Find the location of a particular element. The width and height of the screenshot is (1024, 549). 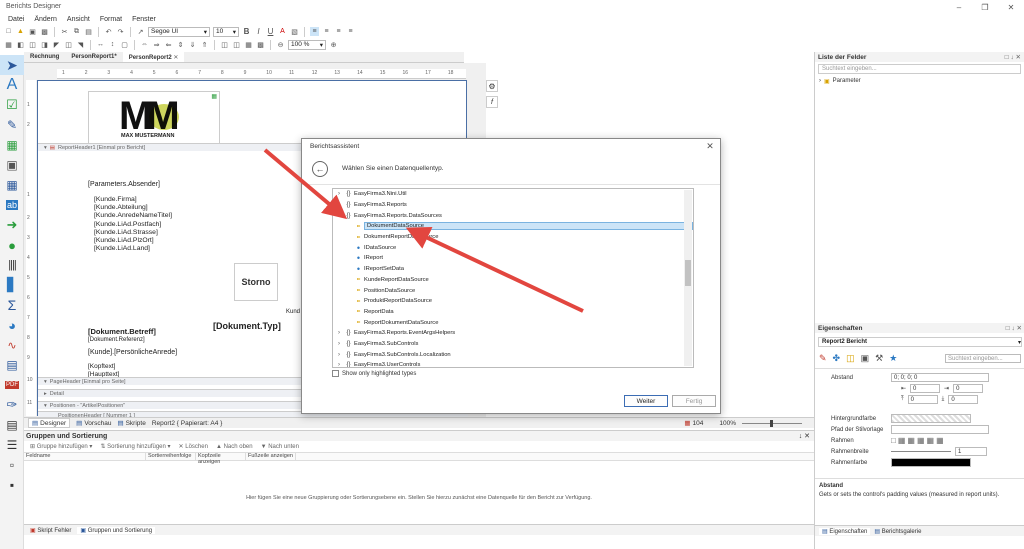

arrow-to-datasources is located at coordinates (305, 184).